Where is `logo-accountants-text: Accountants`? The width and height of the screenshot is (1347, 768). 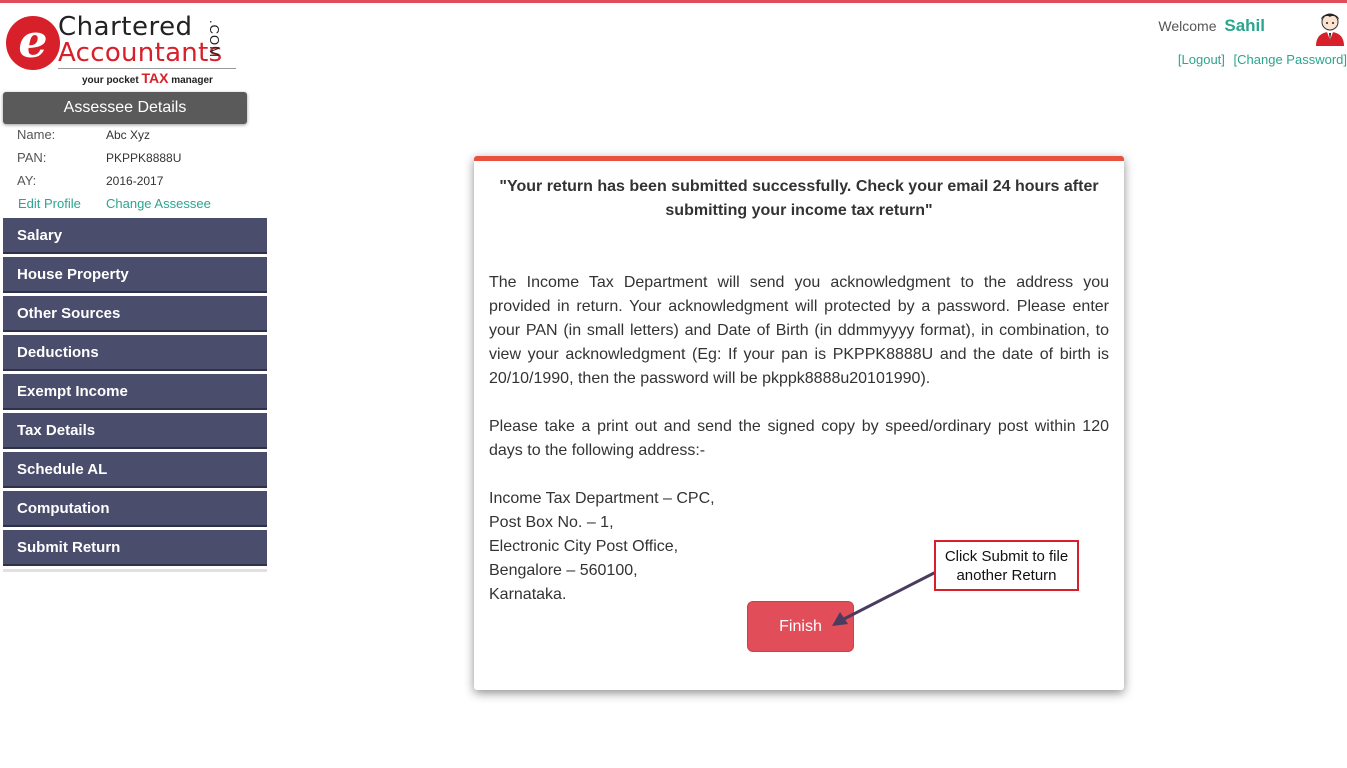 logo-accountants-text: Accountants is located at coordinates (140, 53).